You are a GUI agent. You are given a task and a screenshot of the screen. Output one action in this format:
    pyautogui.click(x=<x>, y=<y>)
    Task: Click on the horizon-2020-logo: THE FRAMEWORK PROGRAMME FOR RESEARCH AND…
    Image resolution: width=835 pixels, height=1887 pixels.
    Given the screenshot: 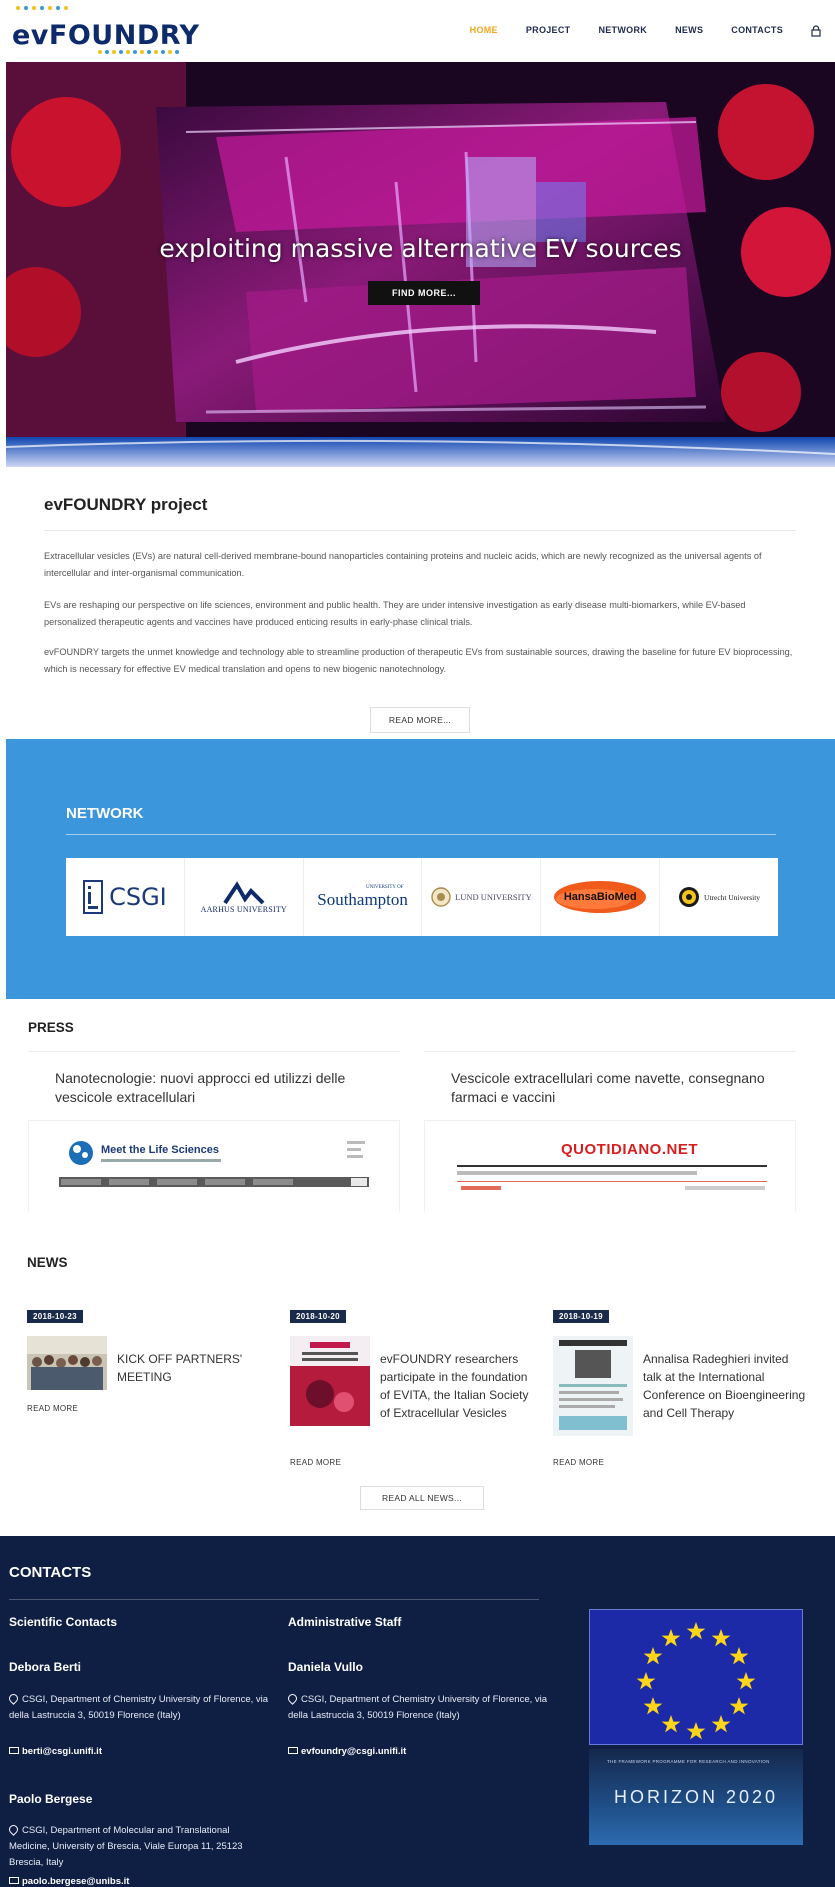 What is the action you would take?
    pyautogui.click(x=696, y=1797)
    